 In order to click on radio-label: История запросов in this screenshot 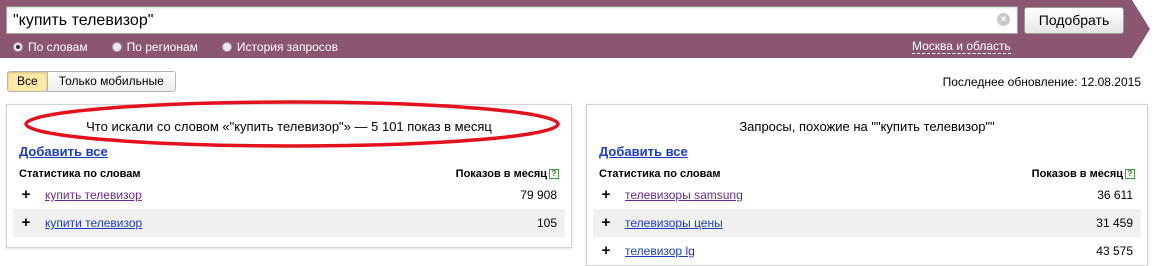, I will do `click(287, 47)`.